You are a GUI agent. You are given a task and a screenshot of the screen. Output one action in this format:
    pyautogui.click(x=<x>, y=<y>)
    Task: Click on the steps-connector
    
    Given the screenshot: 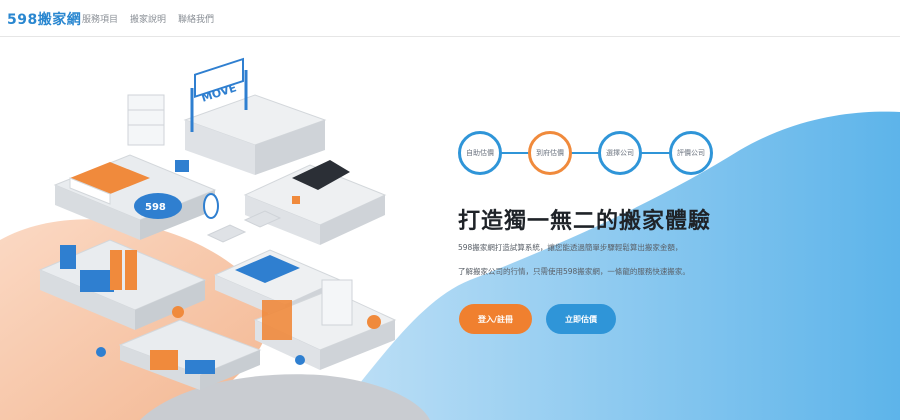 What is the action you would take?
    pyautogui.click(x=585, y=153)
    